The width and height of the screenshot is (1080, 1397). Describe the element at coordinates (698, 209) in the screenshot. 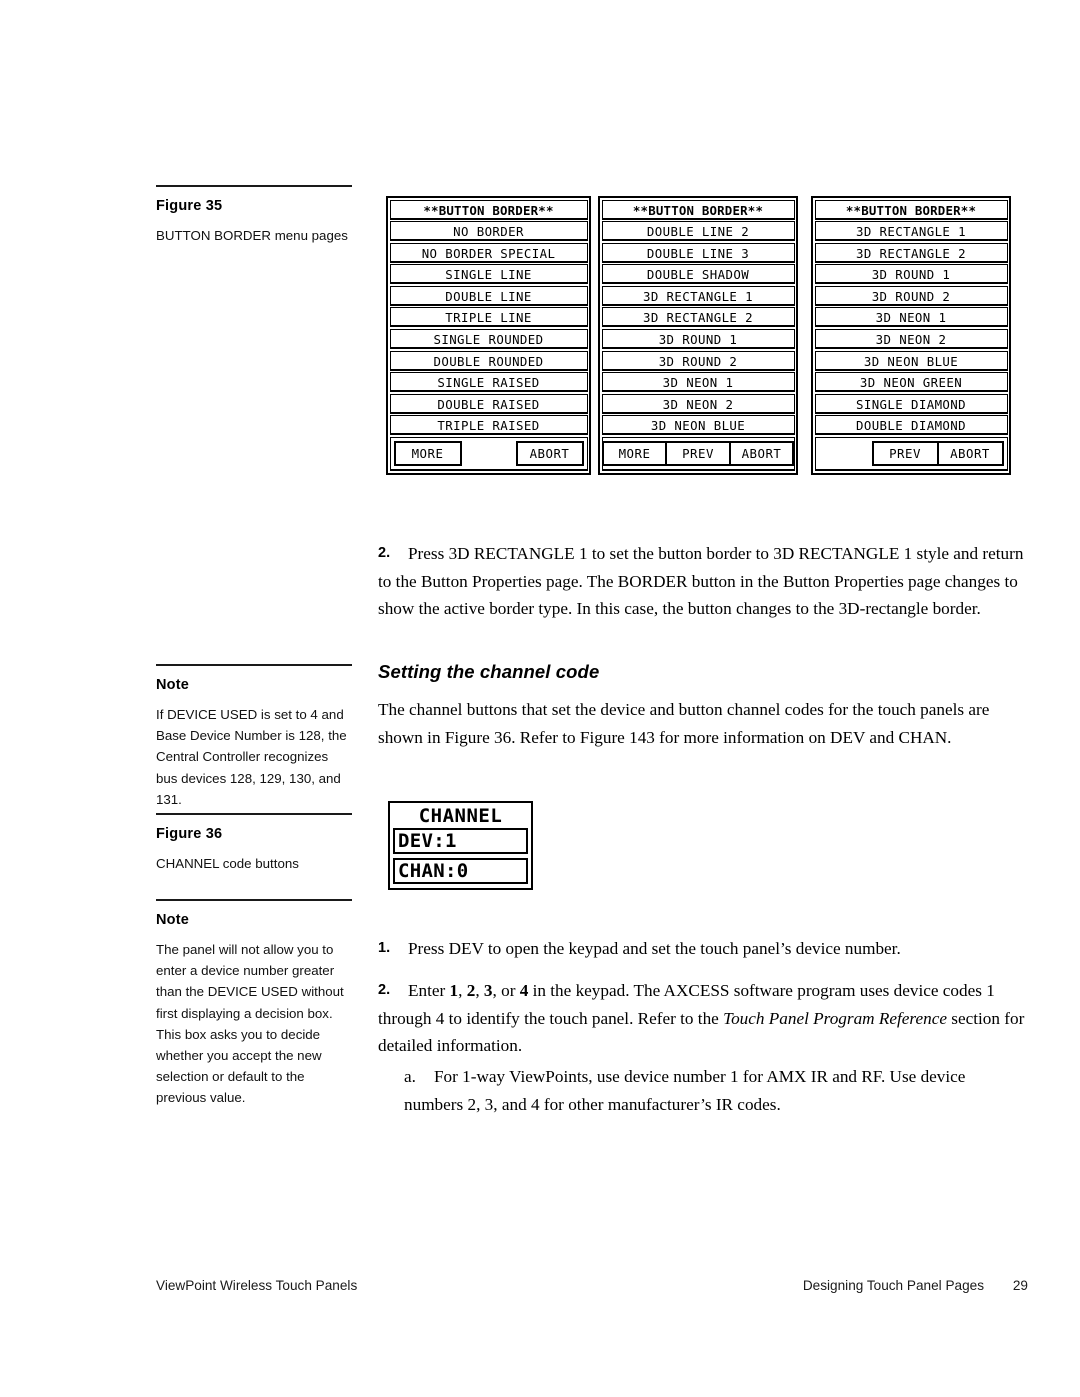

I see `panel-2-title: **BUTTON BORDER**` at that location.